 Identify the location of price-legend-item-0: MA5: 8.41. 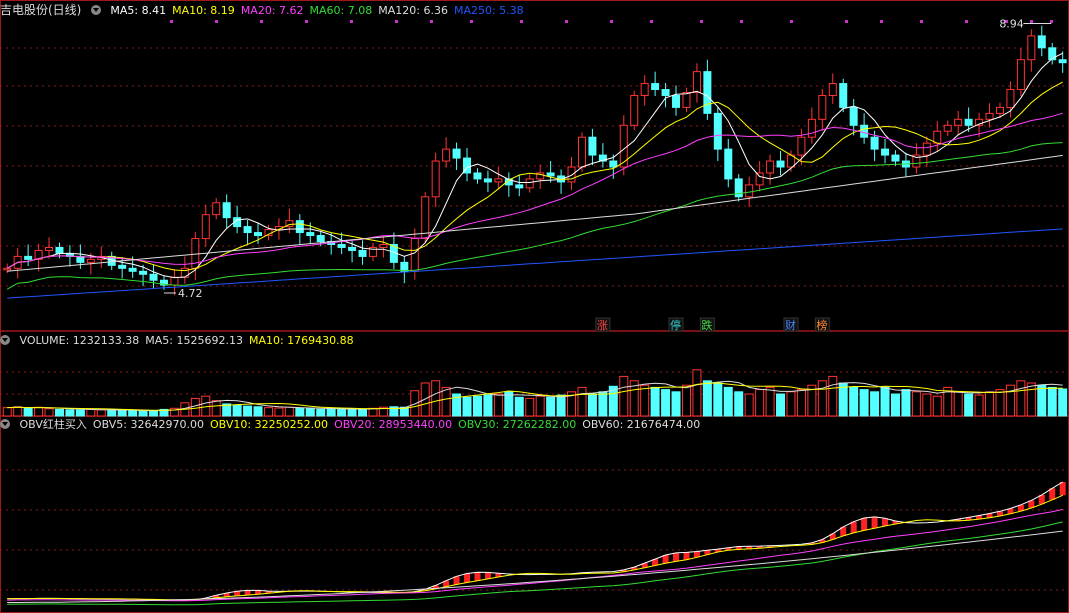
(138, 10).